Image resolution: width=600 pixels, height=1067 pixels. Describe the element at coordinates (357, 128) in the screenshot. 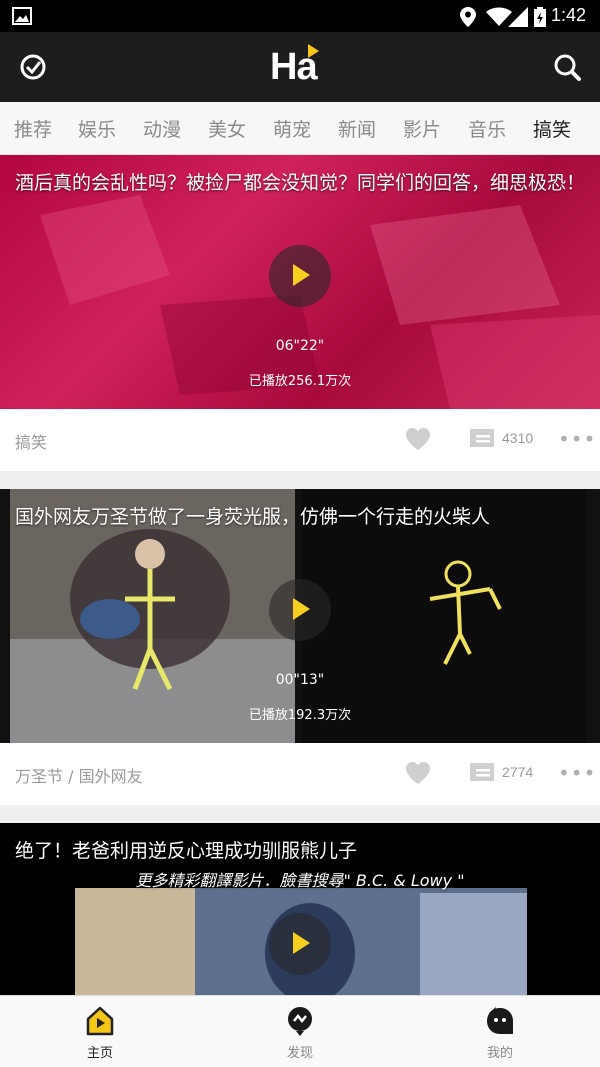

I see `tab-news: 新闻` at that location.